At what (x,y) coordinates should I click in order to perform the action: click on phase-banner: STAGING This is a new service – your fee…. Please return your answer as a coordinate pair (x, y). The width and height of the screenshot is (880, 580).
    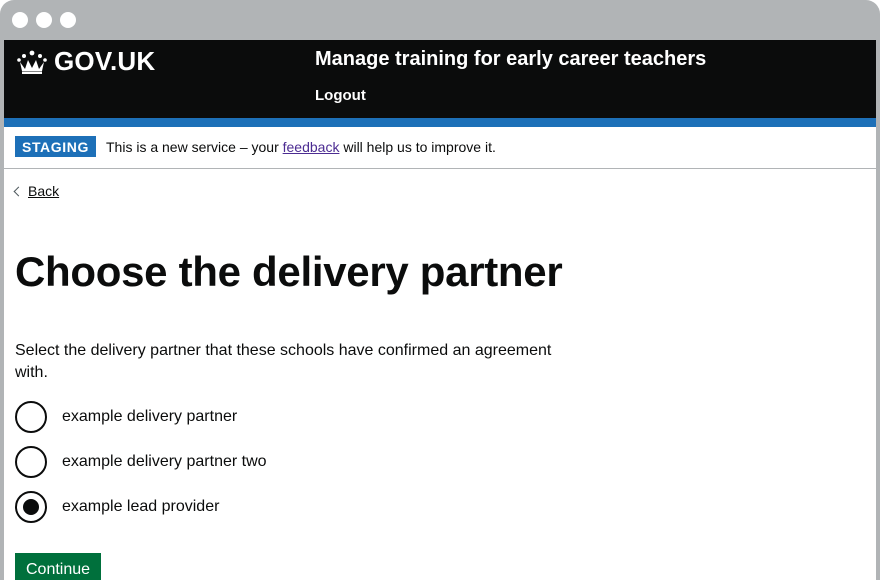
    Looking at the image, I should click on (440, 148).